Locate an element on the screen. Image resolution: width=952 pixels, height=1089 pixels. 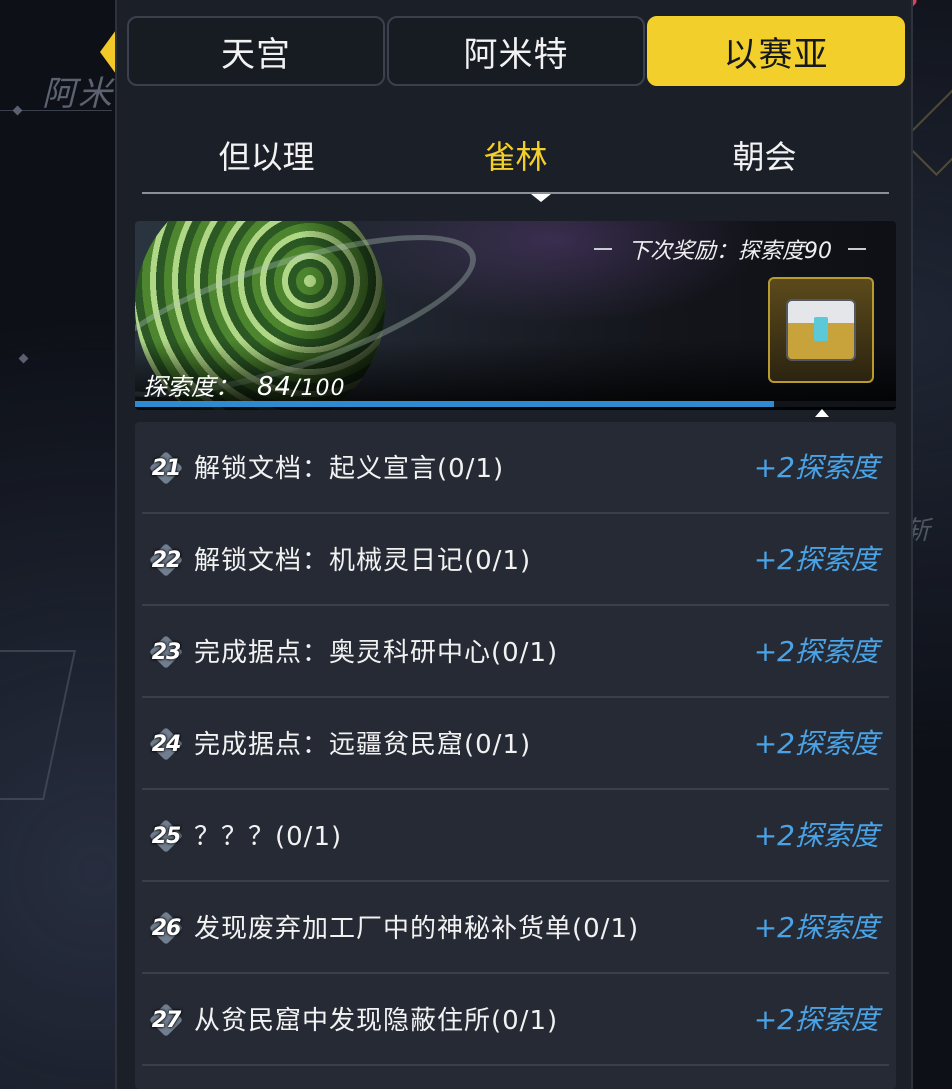
region-tab-1: 天宫 is located at coordinates (256, 51).